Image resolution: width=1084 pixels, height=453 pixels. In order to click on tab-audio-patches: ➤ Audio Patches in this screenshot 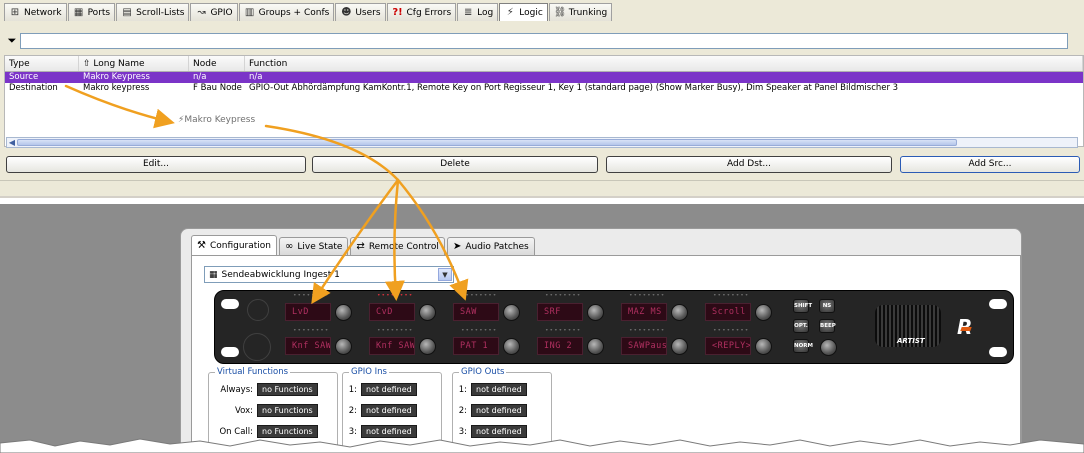, I will do `click(490, 246)`.